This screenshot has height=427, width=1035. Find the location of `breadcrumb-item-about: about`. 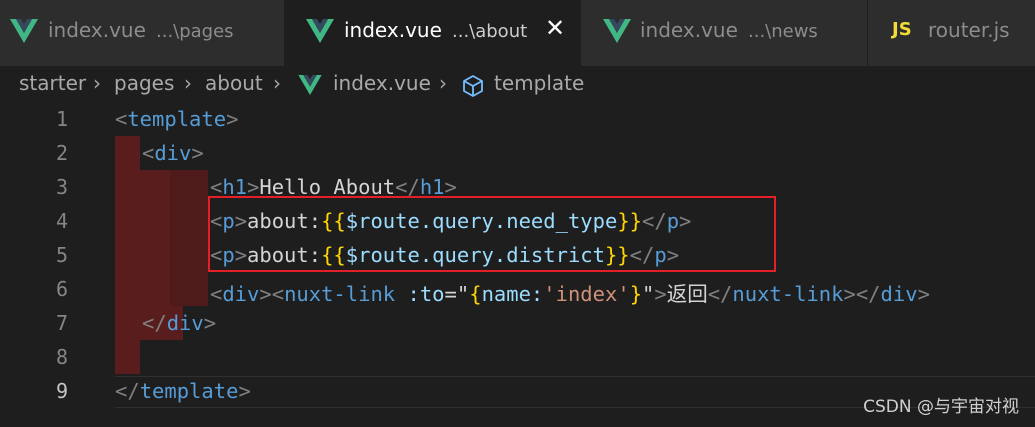

breadcrumb-item-about: about is located at coordinates (234, 83).